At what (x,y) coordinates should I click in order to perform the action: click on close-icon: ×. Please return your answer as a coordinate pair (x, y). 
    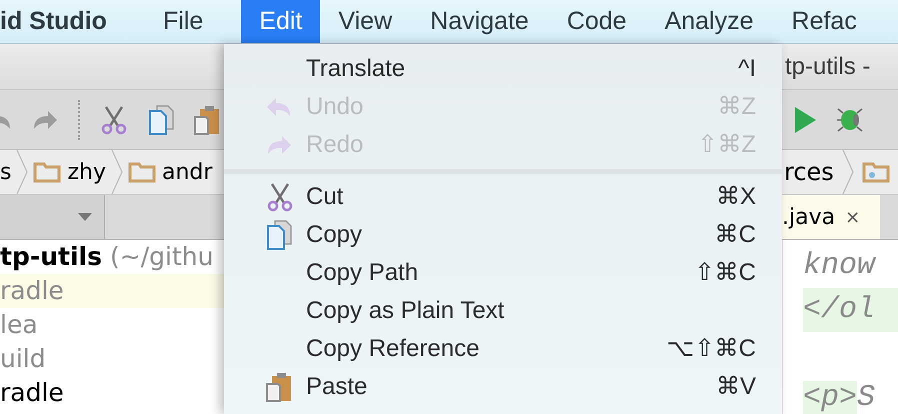
    Looking at the image, I should click on (852, 217).